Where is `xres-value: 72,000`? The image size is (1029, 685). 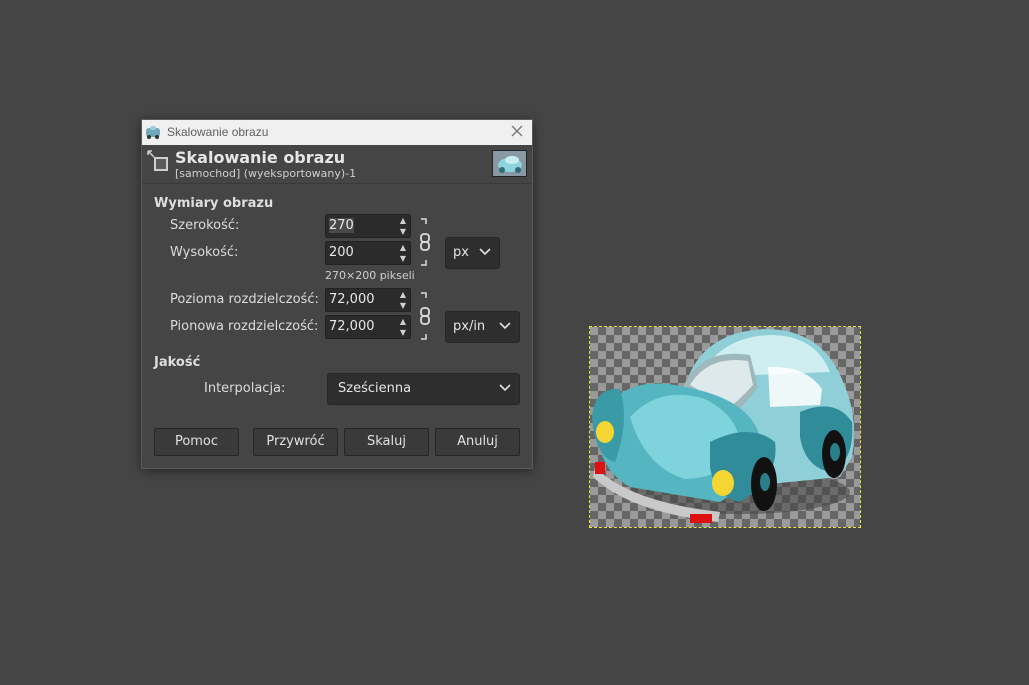 xres-value: 72,000 is located at coordinates (352, 299).